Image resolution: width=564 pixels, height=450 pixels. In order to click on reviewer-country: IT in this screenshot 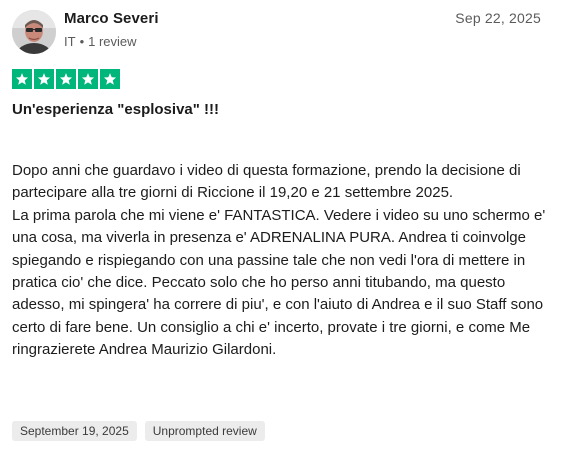, I will do `click(70, 41)`.